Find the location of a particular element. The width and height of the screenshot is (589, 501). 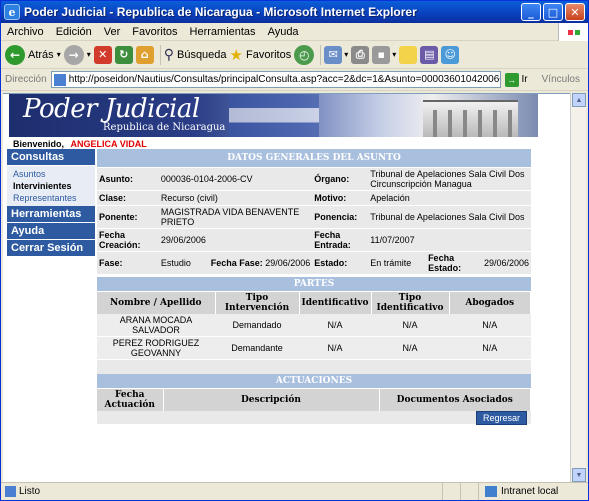

go-arrow-icon: → is located at coordinates (511, 79).